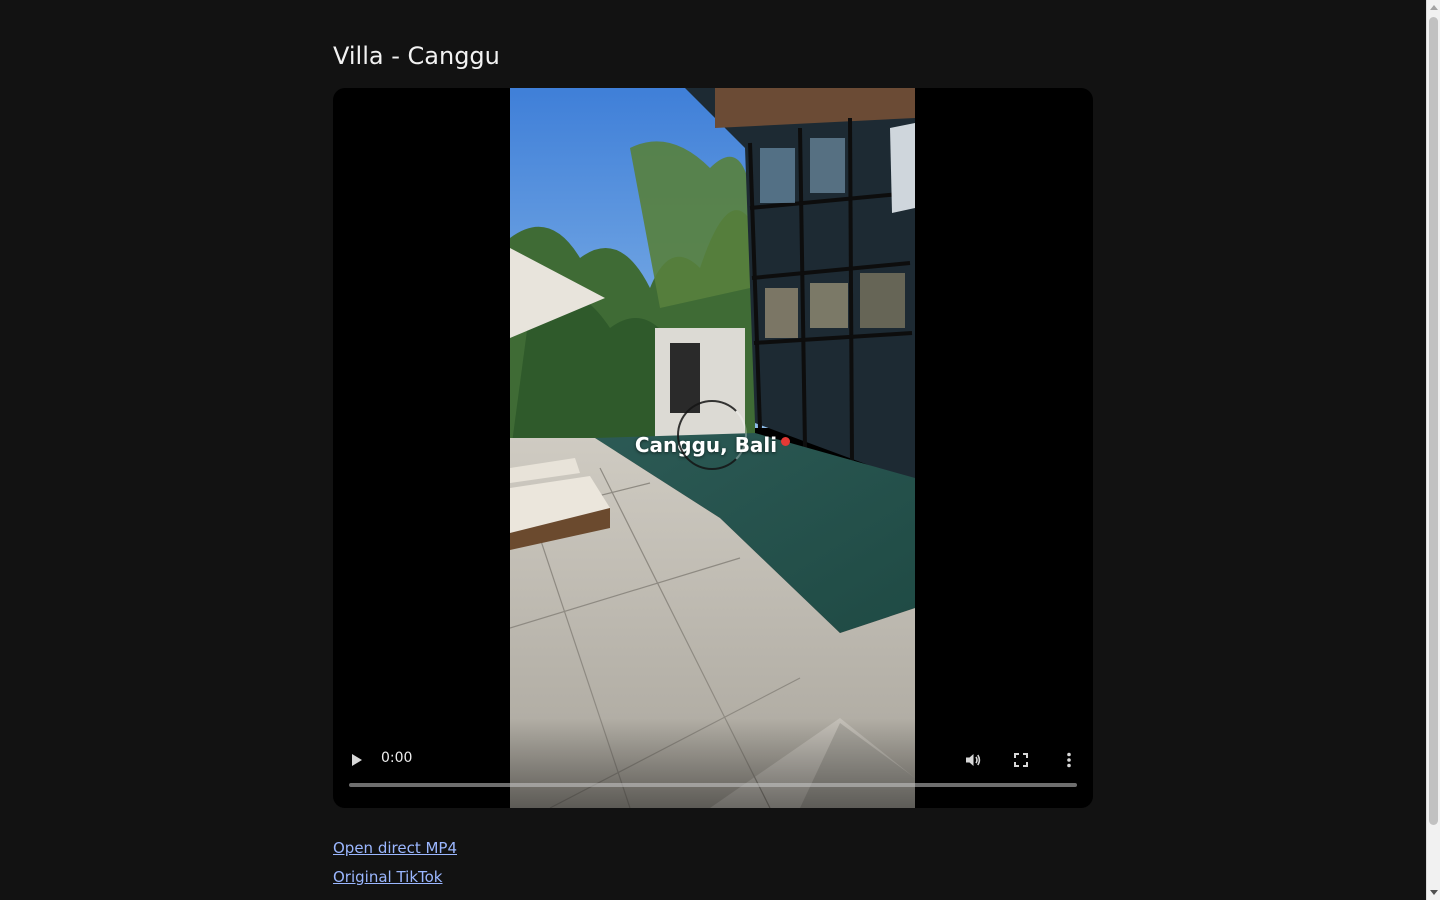 The image size is (1440, 900). Describe the element at coordinates (1021, 760) in the screenshot. I see `fullscreen-icon` at that location.